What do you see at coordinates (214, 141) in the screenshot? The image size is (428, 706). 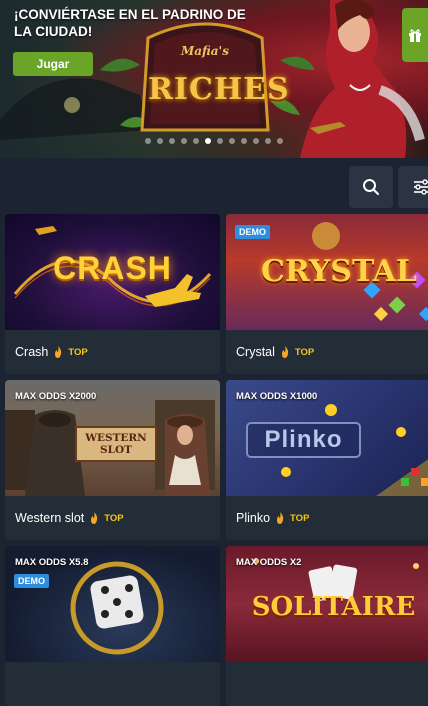 I see `carousel-dots` at bounding box center [214, 141].